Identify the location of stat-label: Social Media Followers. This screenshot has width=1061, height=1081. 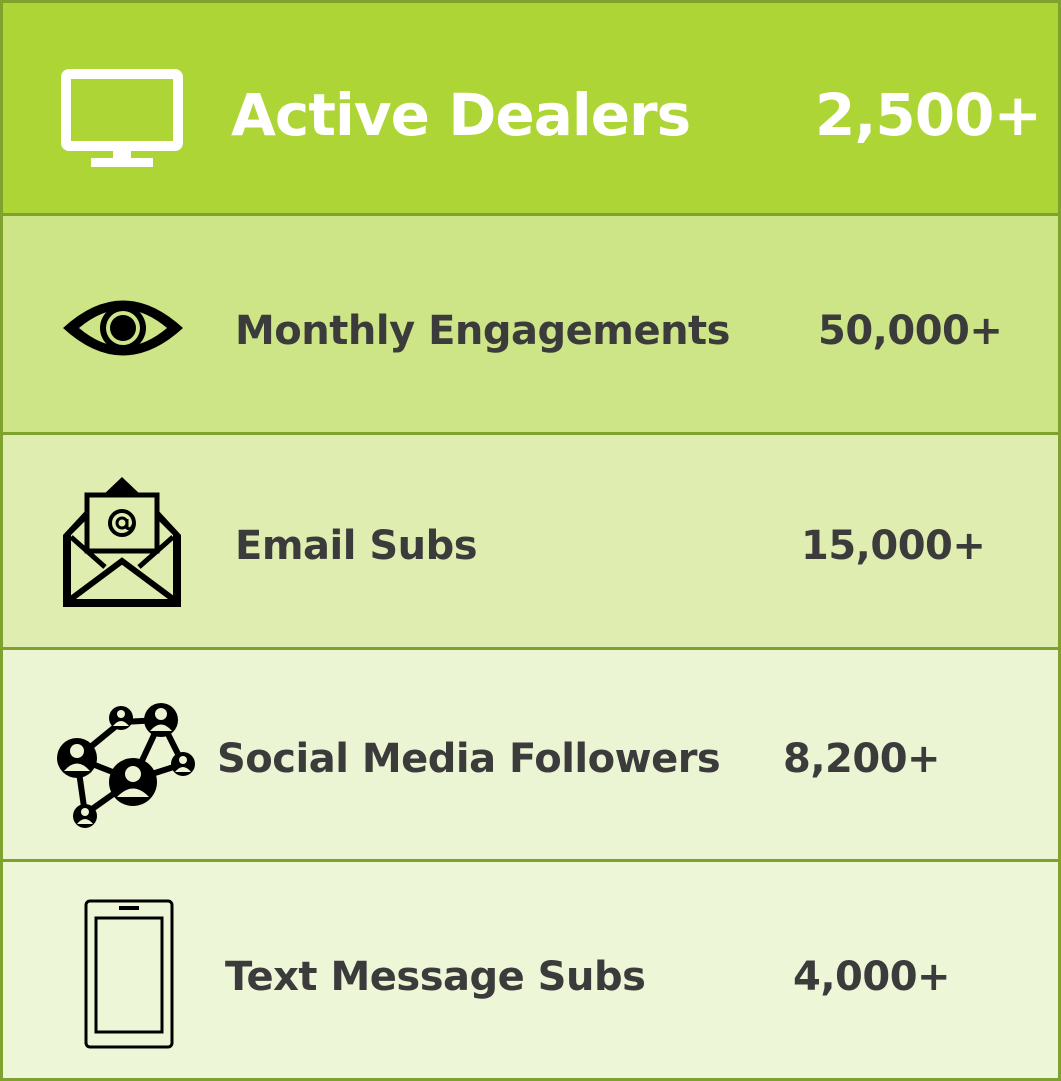
(469, 759).